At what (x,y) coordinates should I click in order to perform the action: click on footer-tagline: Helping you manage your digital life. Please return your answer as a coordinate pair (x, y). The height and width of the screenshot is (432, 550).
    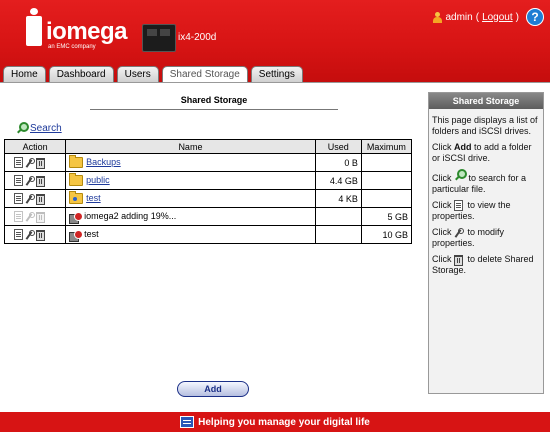
    Looking at the image, I should click on (284, 422).